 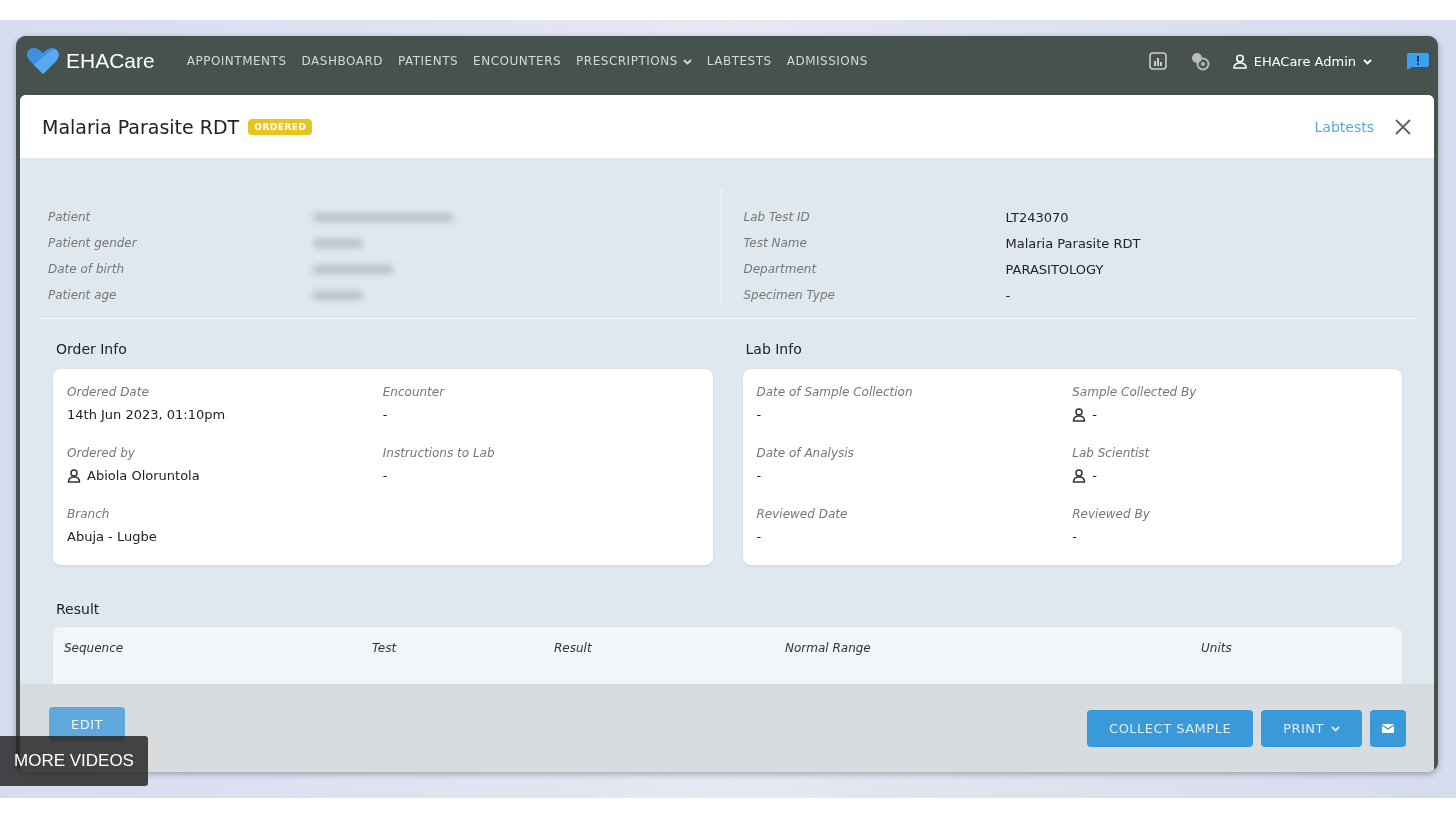 What do you see at coordinates (143, 475) in the screenshot?
I see `field-value: Abiola Oloruntola` at bounding box center [143, 475].